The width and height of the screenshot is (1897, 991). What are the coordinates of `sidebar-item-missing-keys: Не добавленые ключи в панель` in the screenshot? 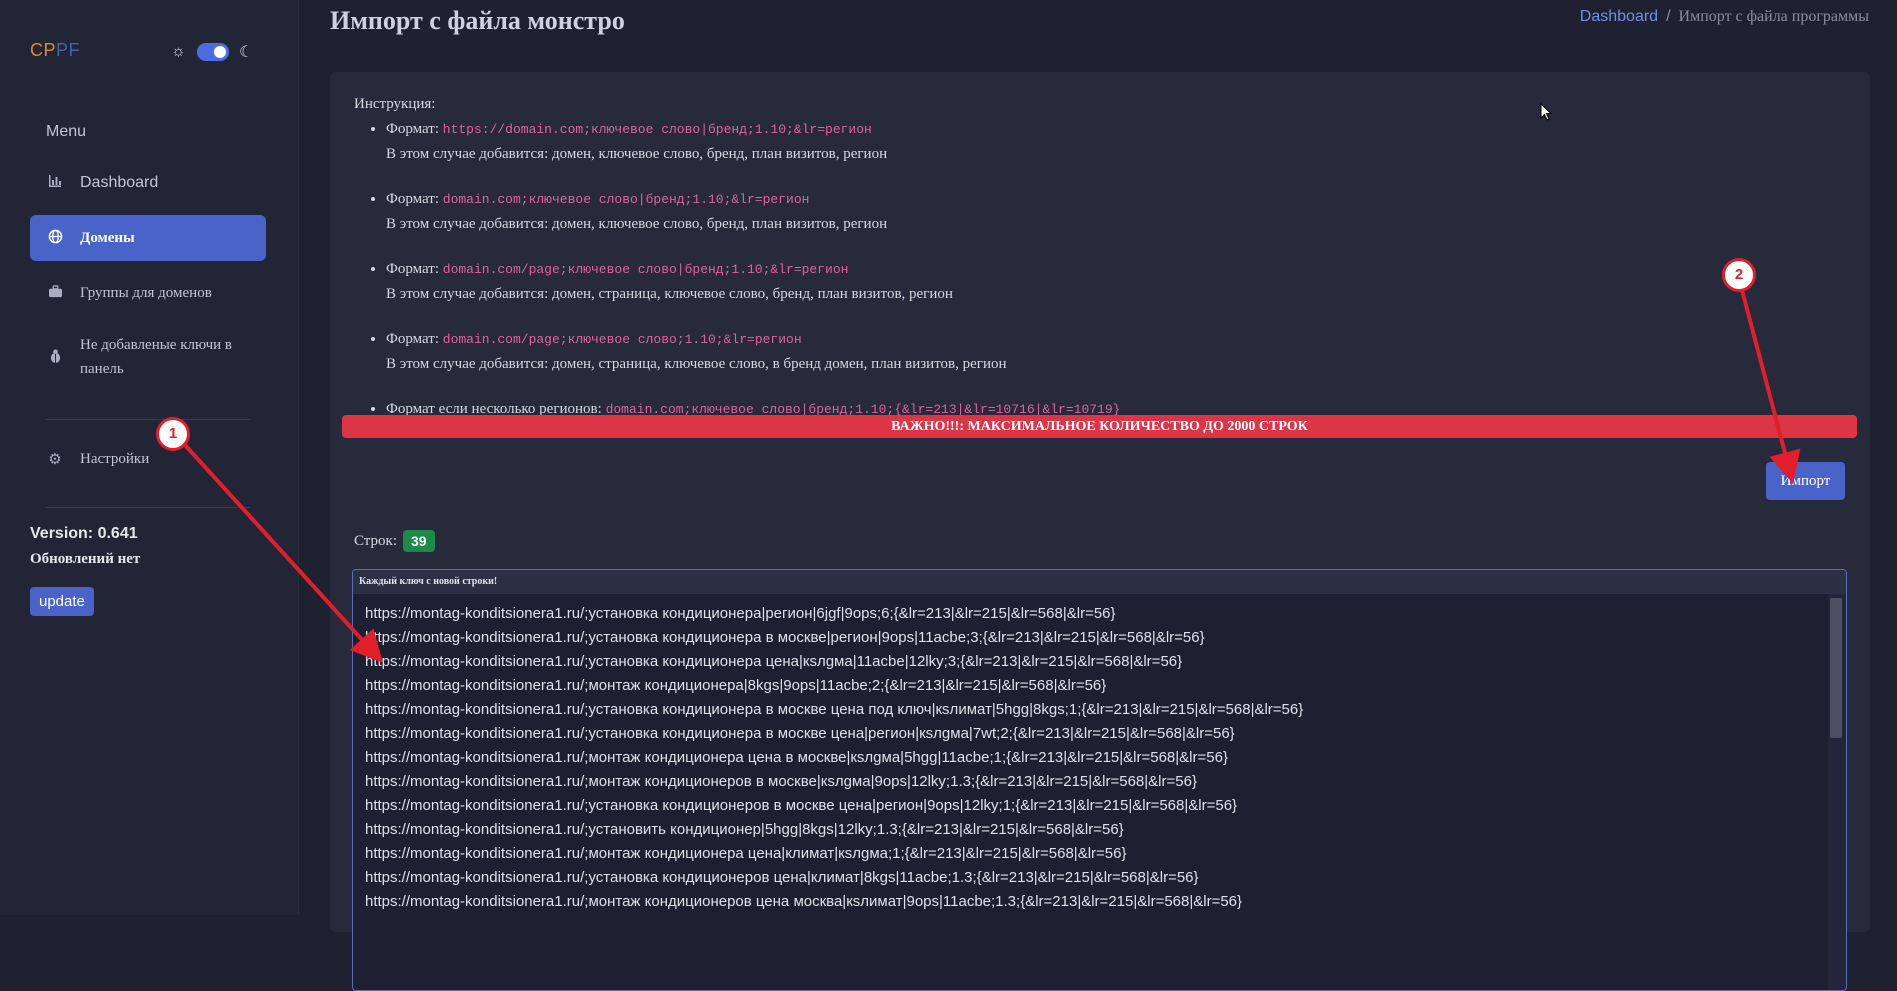 It's located at (148, 361).